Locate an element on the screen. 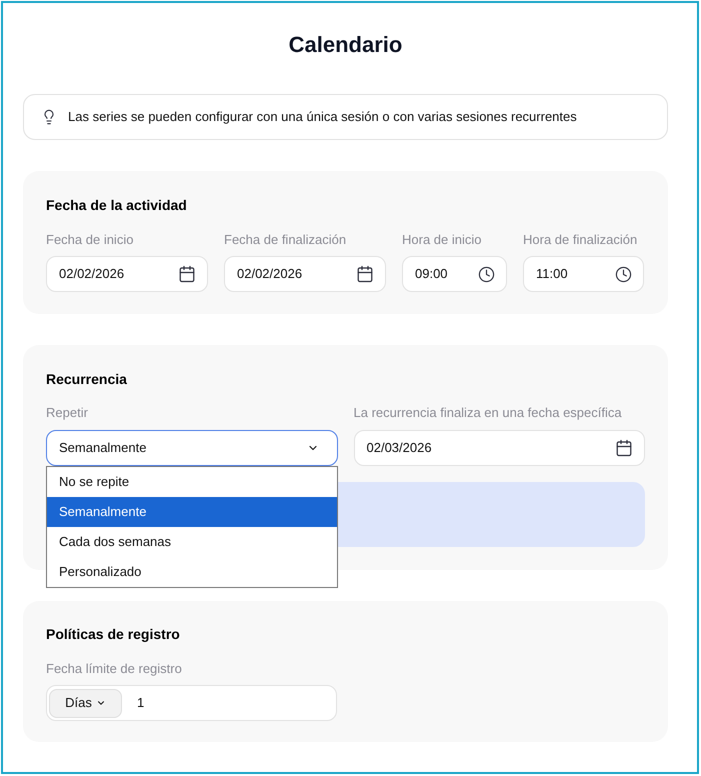  page-title: Calendario is located at coordinates (346, 45).